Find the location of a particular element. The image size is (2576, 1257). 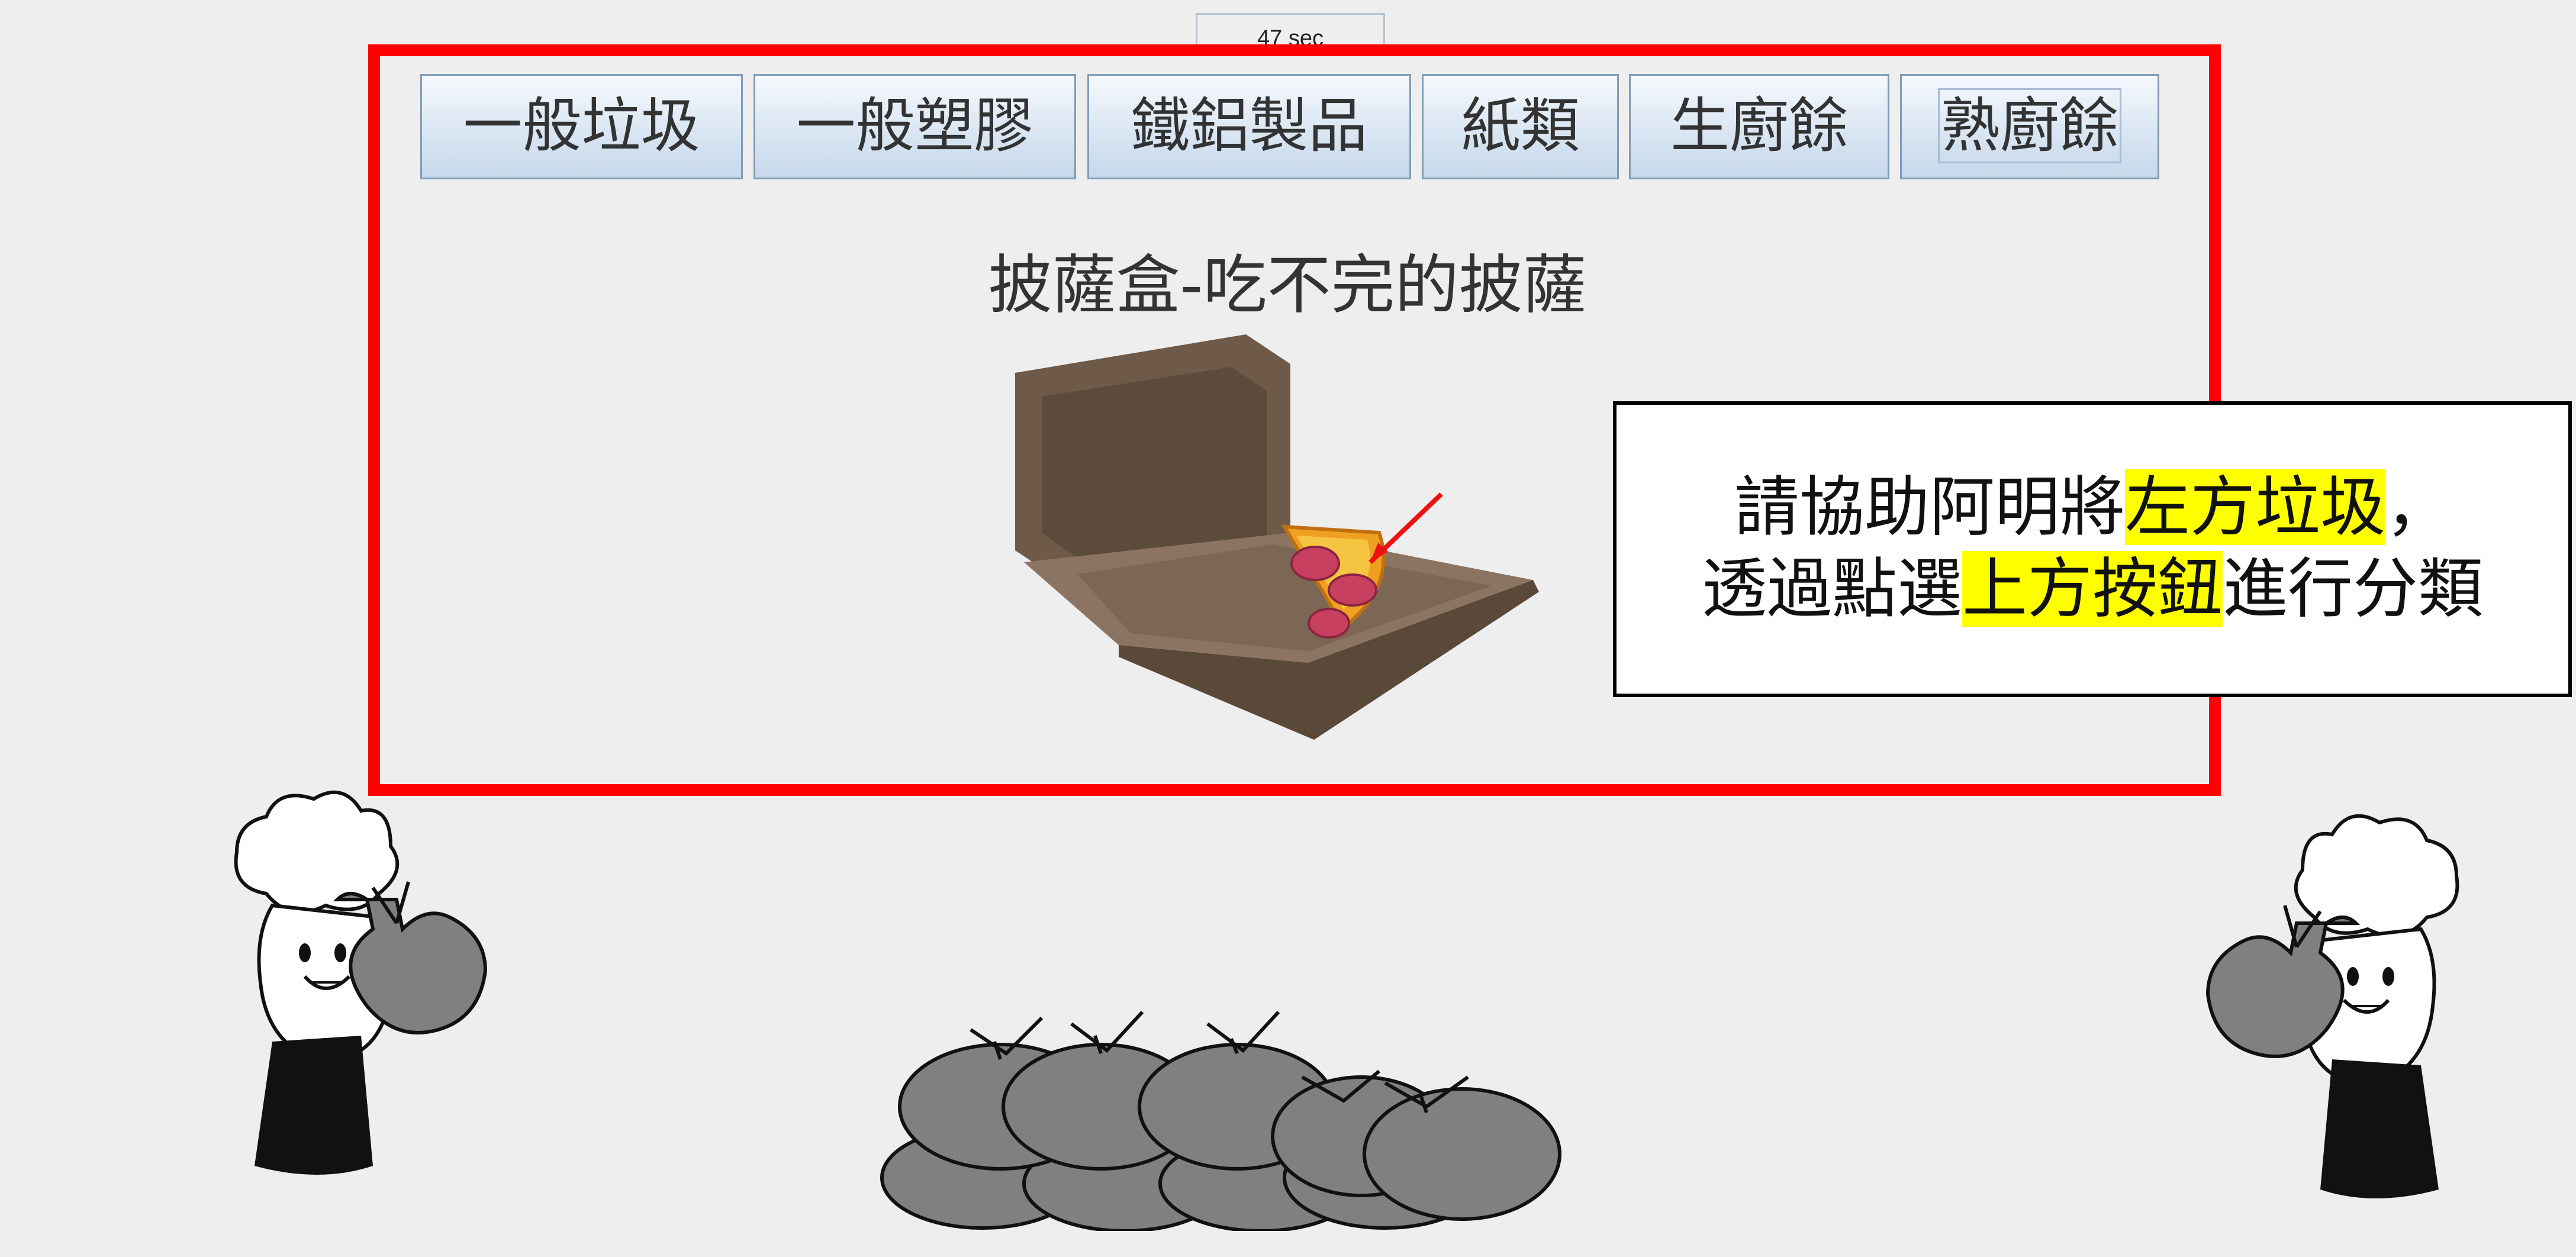

category-label: 一般垃圾 is located at coordinates (581, 125).